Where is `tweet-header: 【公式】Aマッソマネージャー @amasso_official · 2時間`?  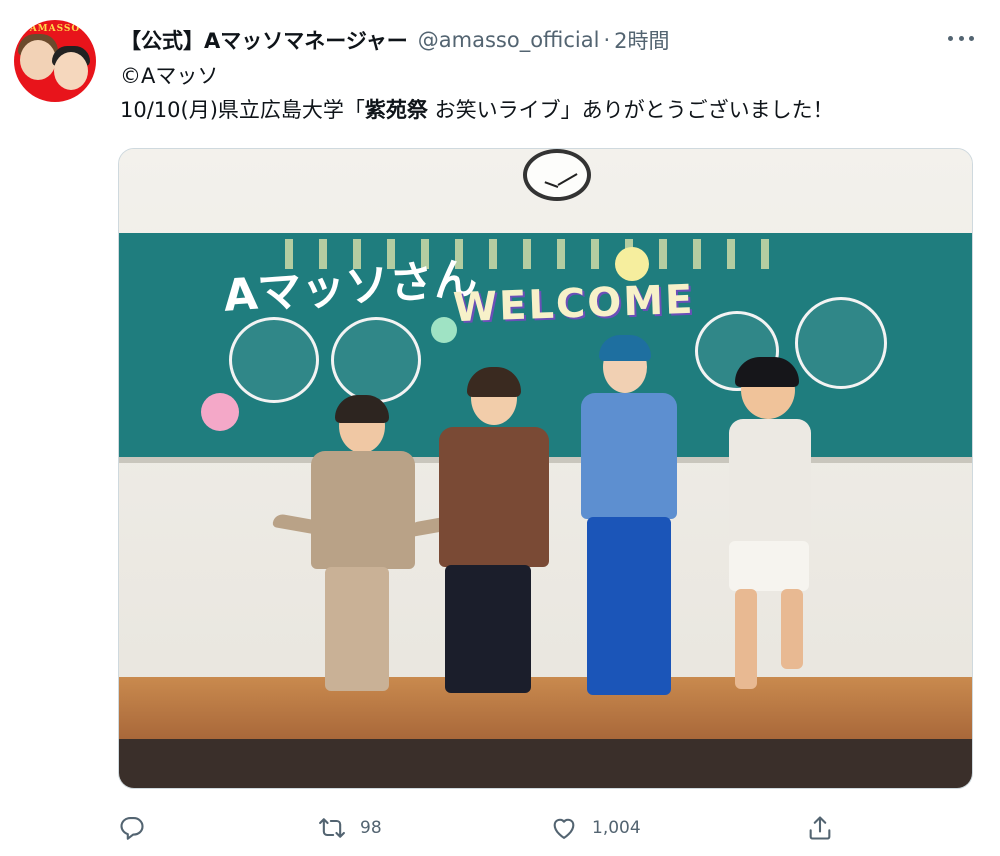 tweet-header: 【公式】Aマッソマネージャー @amasso_official · 2時間 is located at coordinates (540, 40).